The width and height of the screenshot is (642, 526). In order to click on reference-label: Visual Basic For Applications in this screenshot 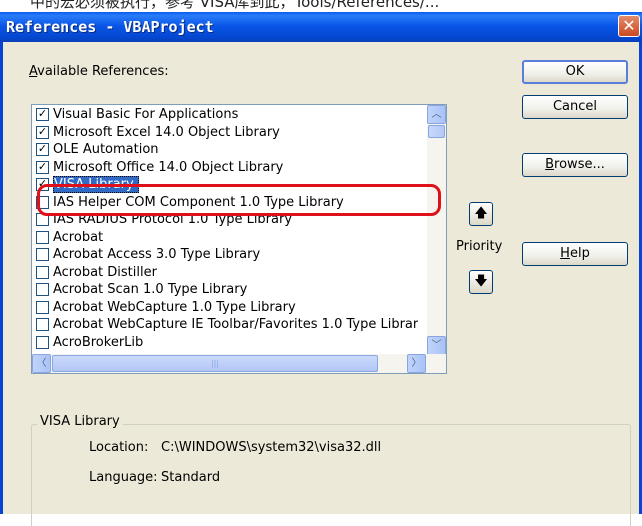, I will do `click(146, 115)`.